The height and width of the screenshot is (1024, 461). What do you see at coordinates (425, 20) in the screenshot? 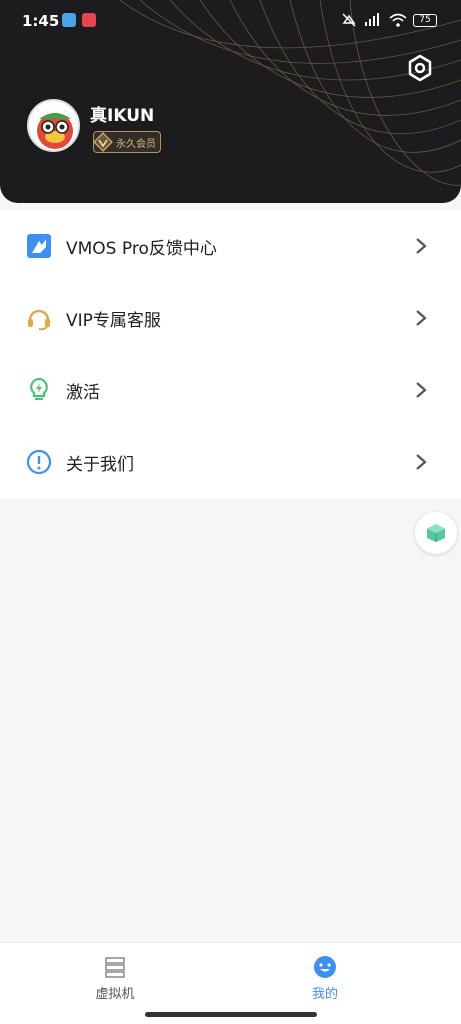
I see `battery-icon: 75` at bounding box center [425, 20].